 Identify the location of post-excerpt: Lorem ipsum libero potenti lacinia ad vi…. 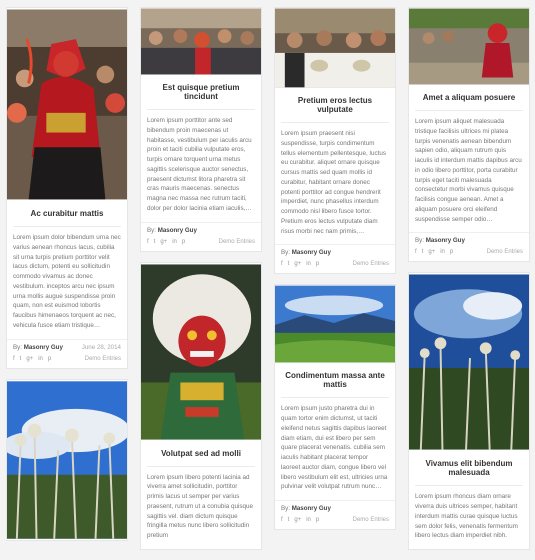
(200, 506).